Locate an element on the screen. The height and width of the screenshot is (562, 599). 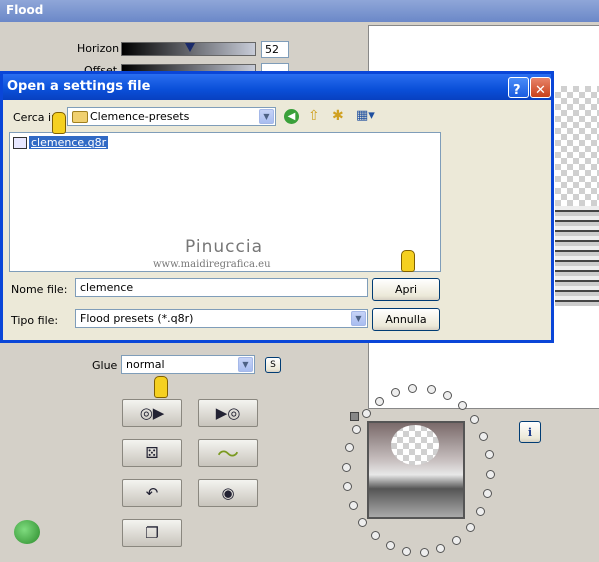
navigator-image is located at coordinates (415, 445).